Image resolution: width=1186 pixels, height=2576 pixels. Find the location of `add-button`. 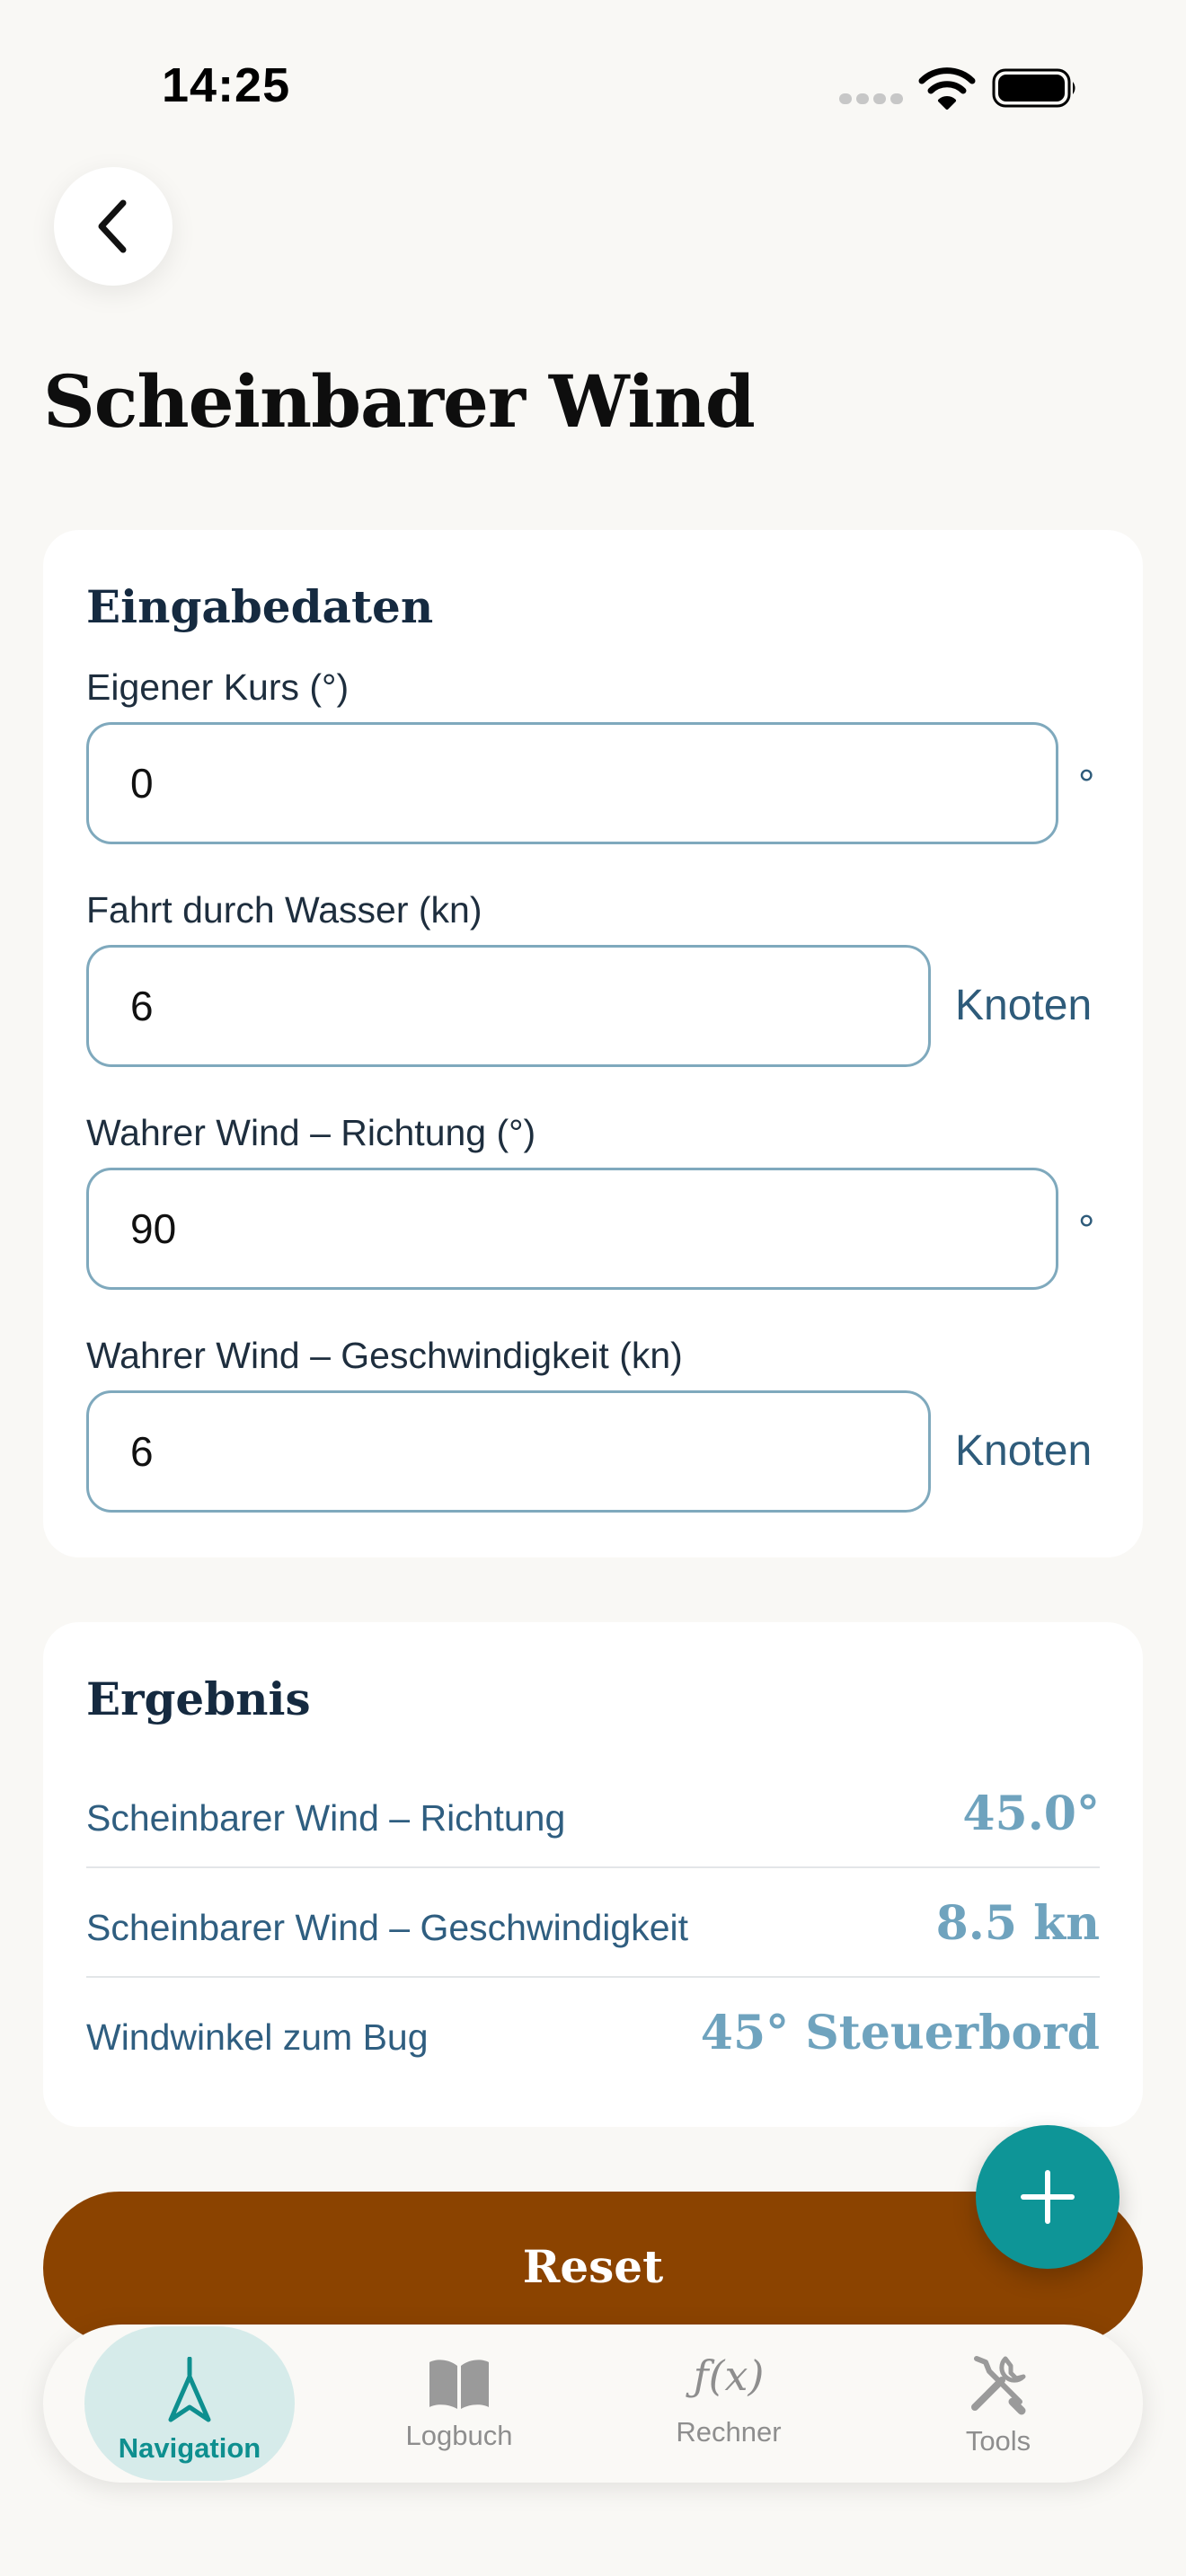

add-button is located at coordinates (1048, 2197).